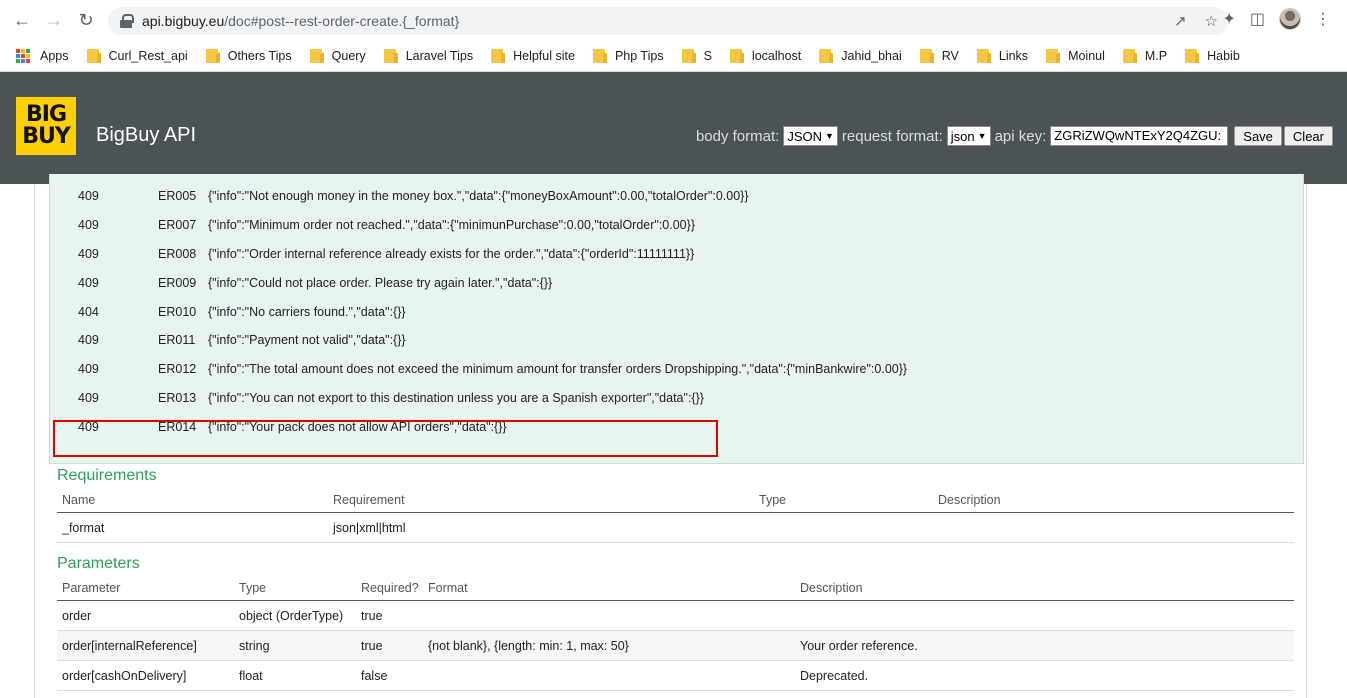 This screenshot has height=698, width=1347. Describe the element at coordinates (628, 56) in the screenshot. I see `bookmark-folder: Php Tips` at that location.